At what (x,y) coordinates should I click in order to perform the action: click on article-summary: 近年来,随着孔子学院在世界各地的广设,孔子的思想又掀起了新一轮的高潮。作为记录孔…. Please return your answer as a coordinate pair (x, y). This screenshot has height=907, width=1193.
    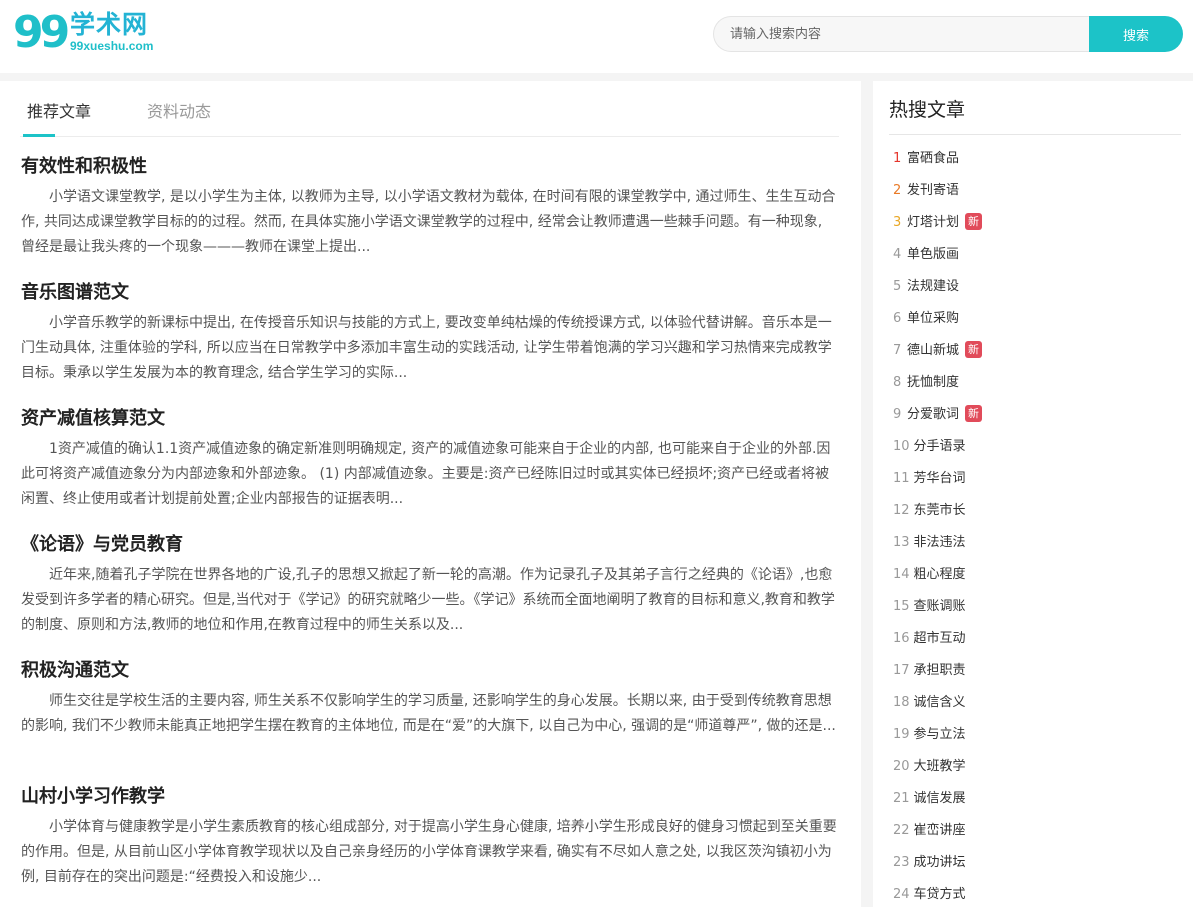
    Looking at the image, I should click on (428, 600).